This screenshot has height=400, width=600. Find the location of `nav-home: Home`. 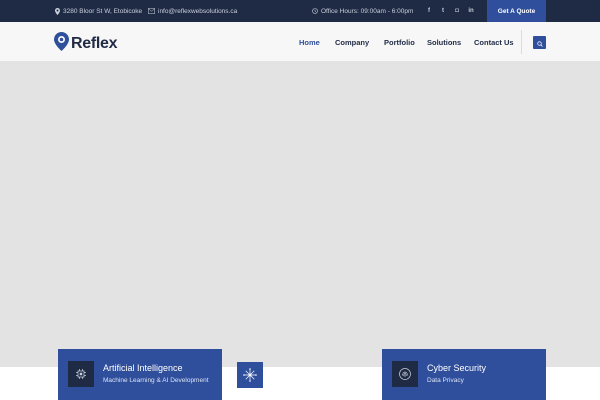

nav-home: Home is located at coordinates (309, 42).